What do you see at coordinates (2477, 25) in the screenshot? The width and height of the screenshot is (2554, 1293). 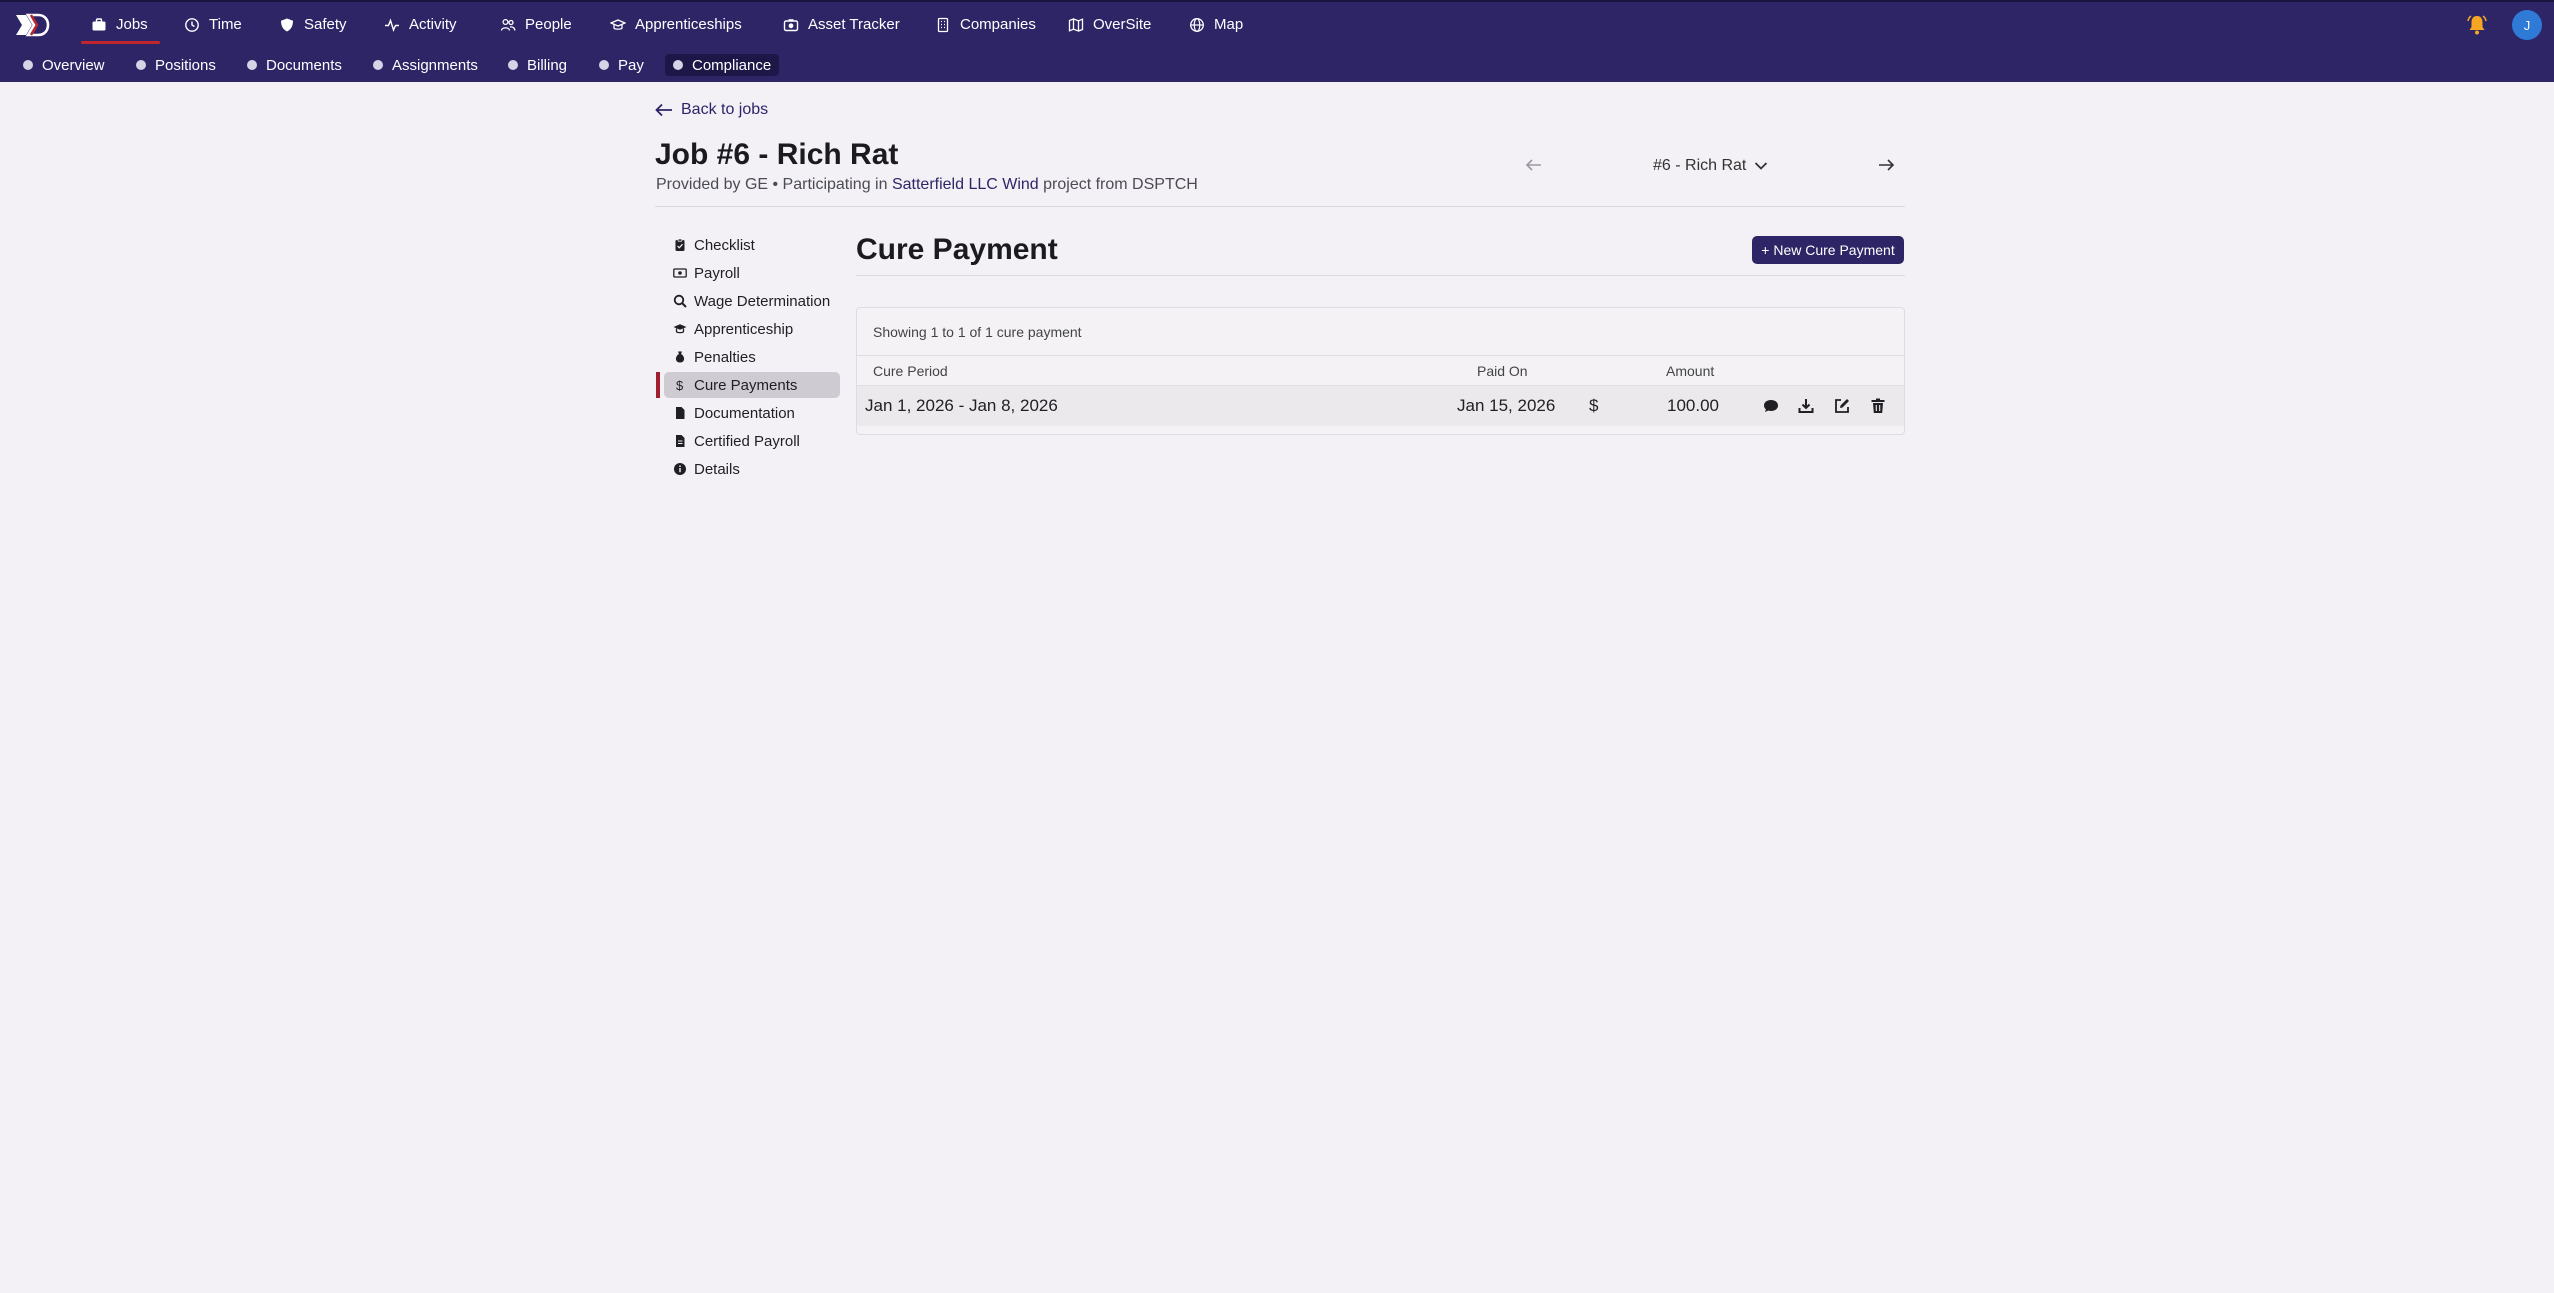 I see `notification-bell-icon` at bounding box center [2477, 25].